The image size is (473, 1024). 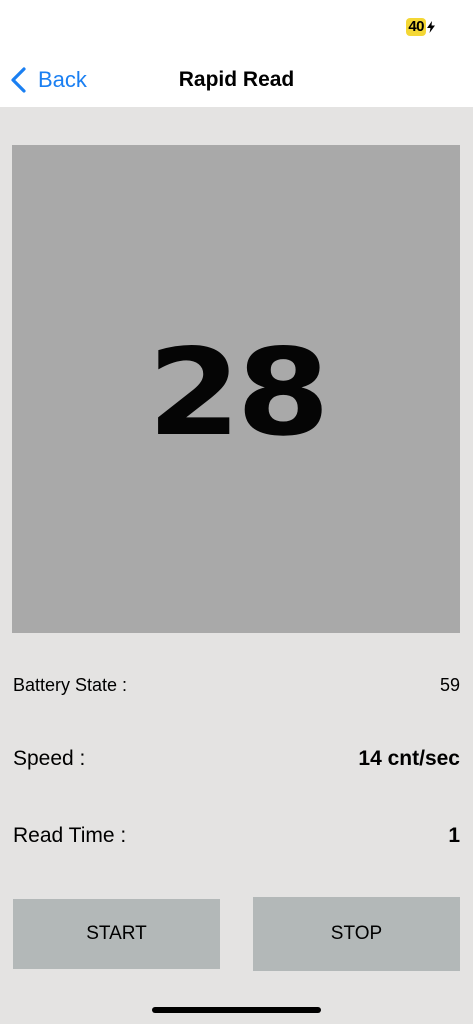 I want to click on battery-level: 40, so click(x=416, y=27).